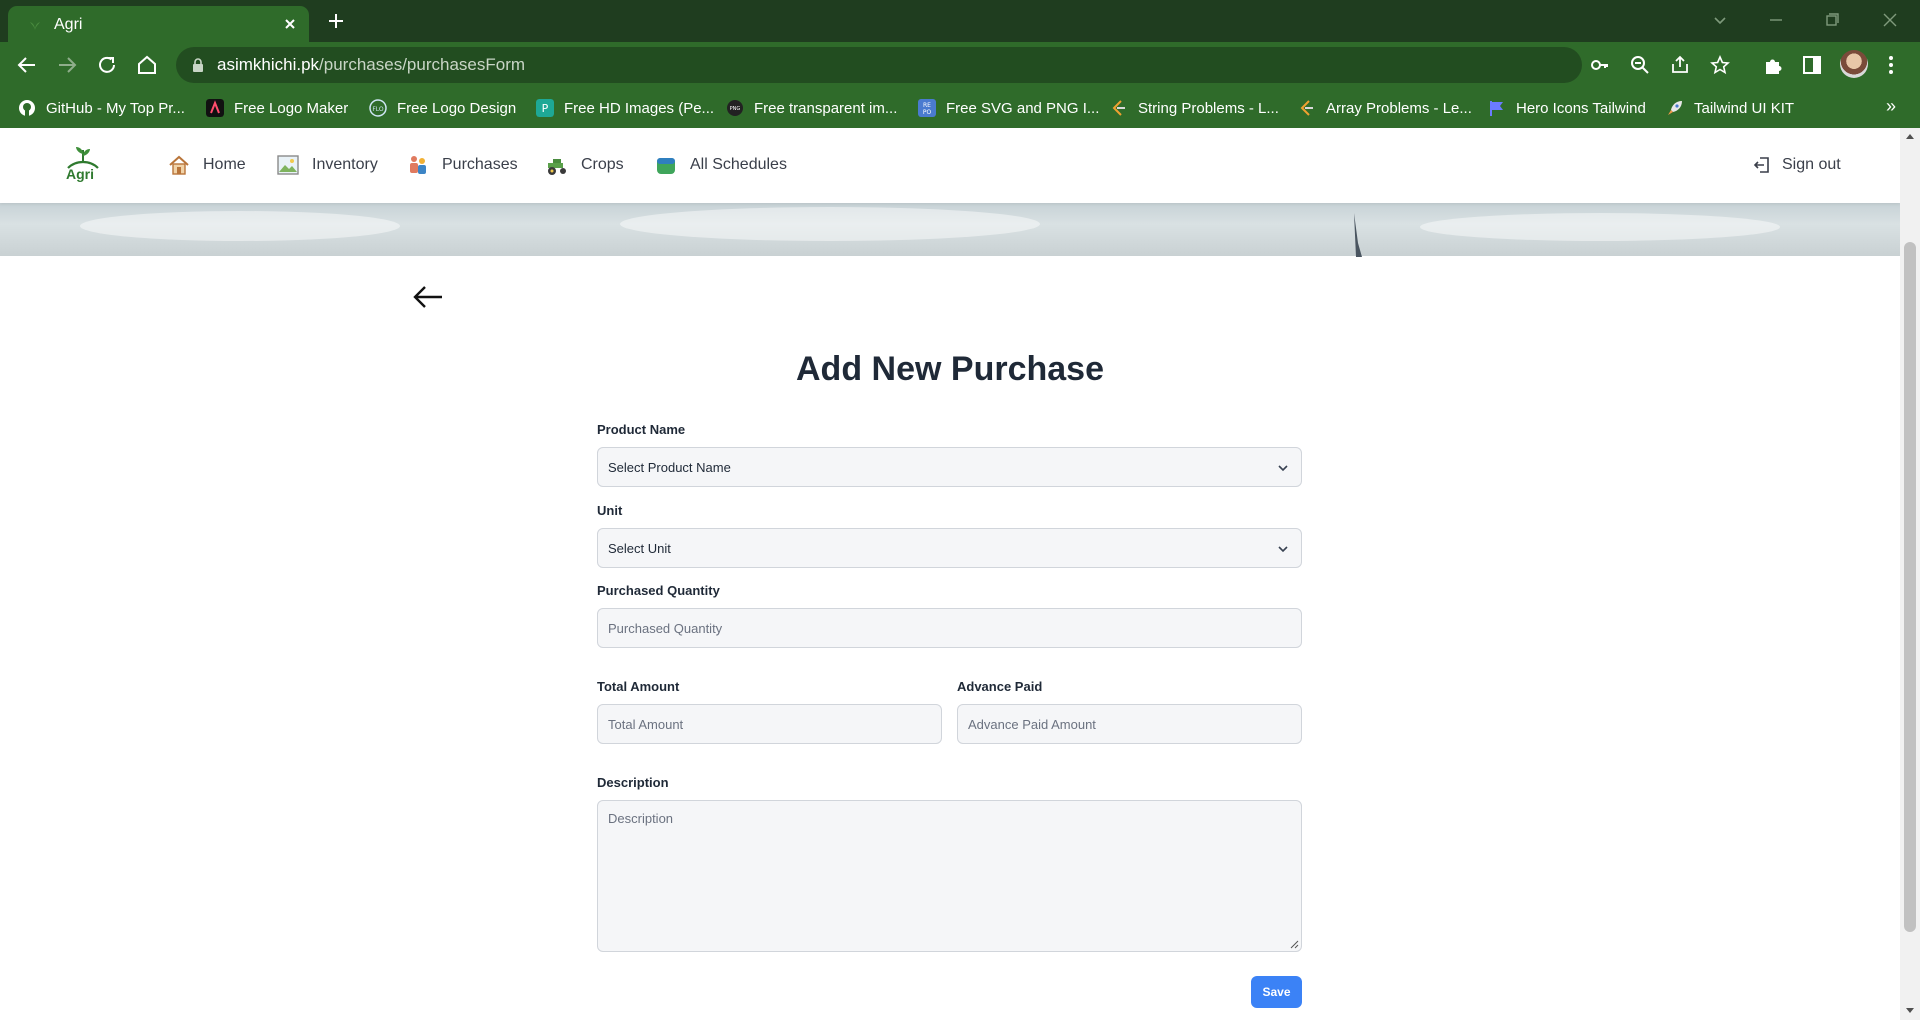 This screenshot has height=1020, width=1920. I want to click on scrollbar-thumb, so click(1910, 587).